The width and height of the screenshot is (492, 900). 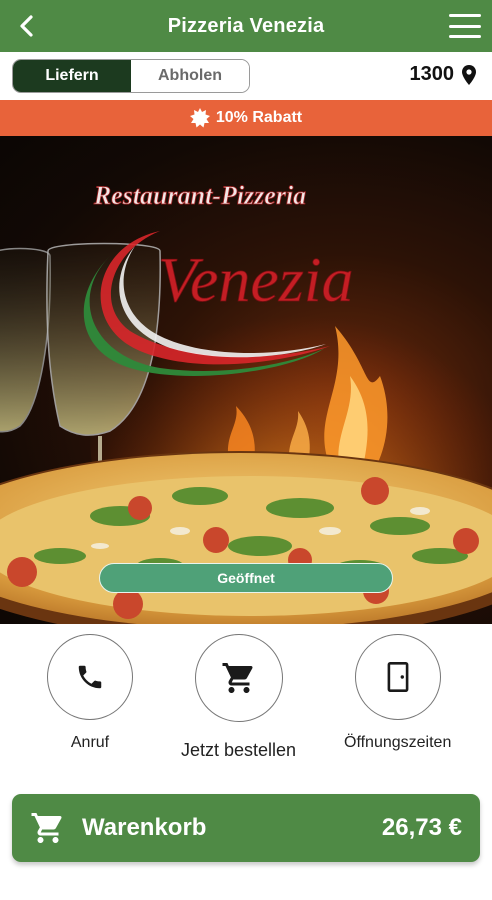 I want to click on hours-action: Öffnungszeiten, so click(x=397, y=693).